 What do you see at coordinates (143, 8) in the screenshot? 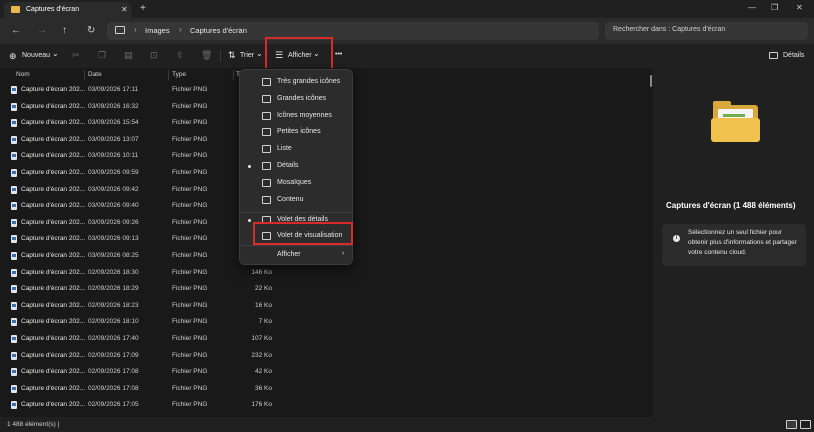
I see `new-tab-button: +` at bounding box center [143, 8].